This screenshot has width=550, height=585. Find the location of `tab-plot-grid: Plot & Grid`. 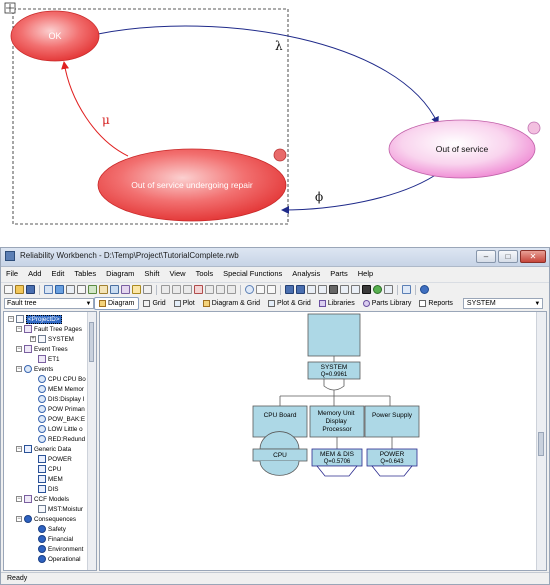

tab-plot-grid: Plot & Grid is located at coordinates (289, 303).